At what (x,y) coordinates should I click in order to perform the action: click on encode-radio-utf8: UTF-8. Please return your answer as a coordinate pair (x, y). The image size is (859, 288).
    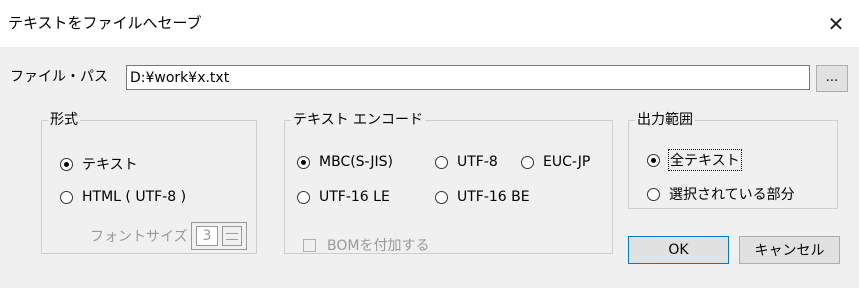
    Looking at the image, I should click on (466, 162).